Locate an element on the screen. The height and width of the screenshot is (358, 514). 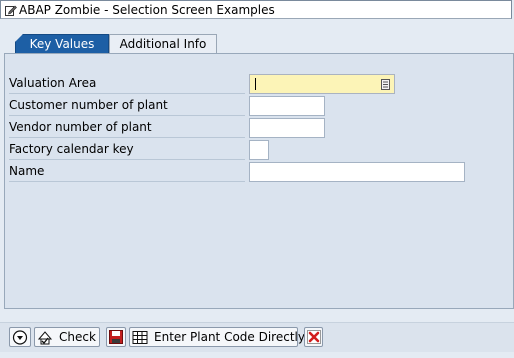
save-icon is located at coordinates (116, 337).